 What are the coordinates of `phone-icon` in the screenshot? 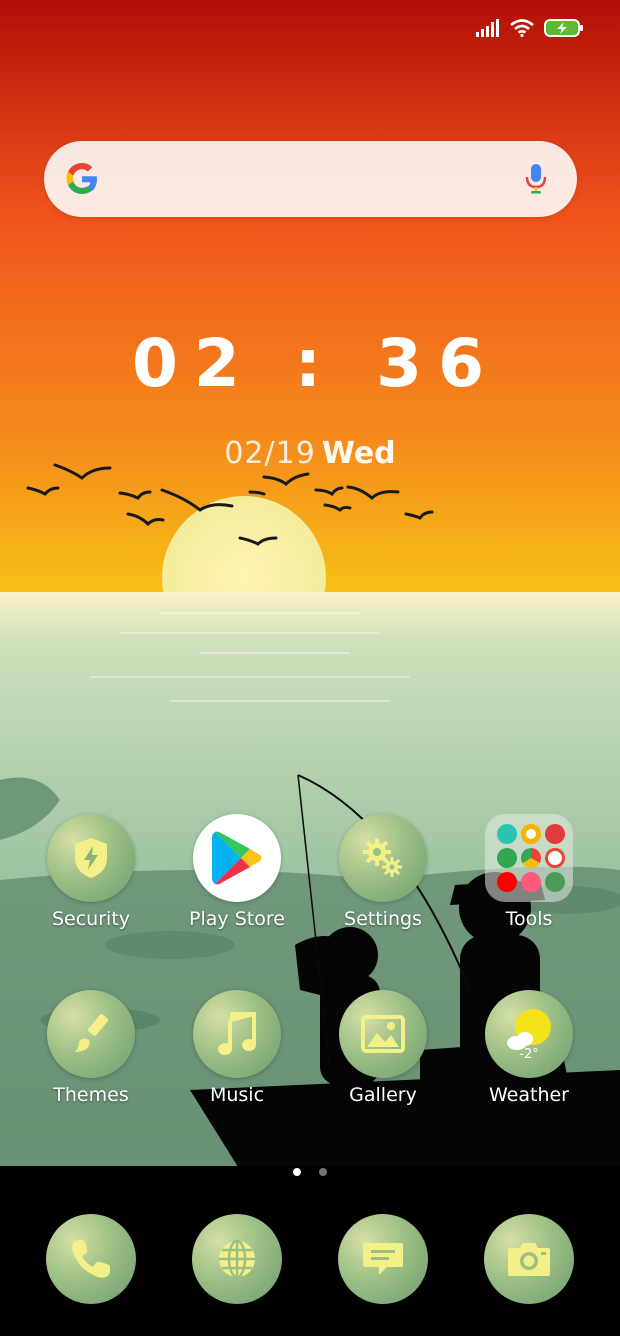 It's located at (91, 1259).